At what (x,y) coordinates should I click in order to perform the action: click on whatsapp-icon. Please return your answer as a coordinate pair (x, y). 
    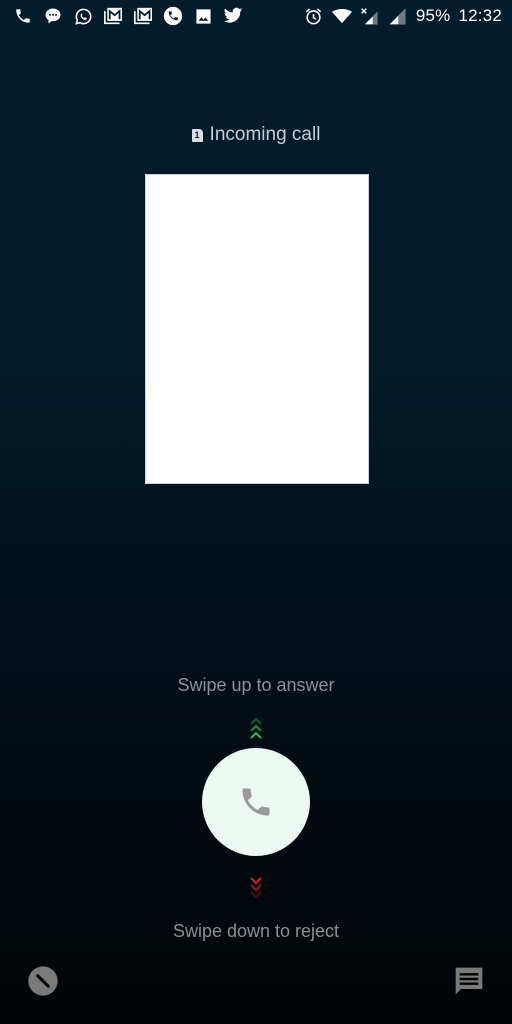
    Looking at the image, I should click on (83, 16).